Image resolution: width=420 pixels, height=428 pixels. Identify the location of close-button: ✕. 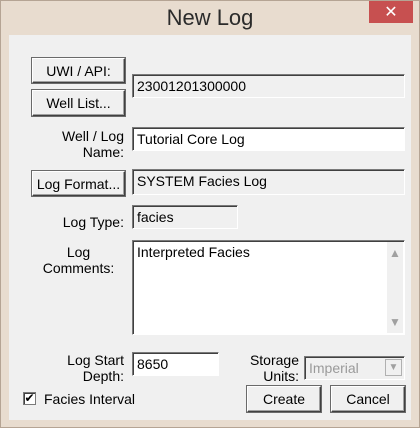
(391, 12).